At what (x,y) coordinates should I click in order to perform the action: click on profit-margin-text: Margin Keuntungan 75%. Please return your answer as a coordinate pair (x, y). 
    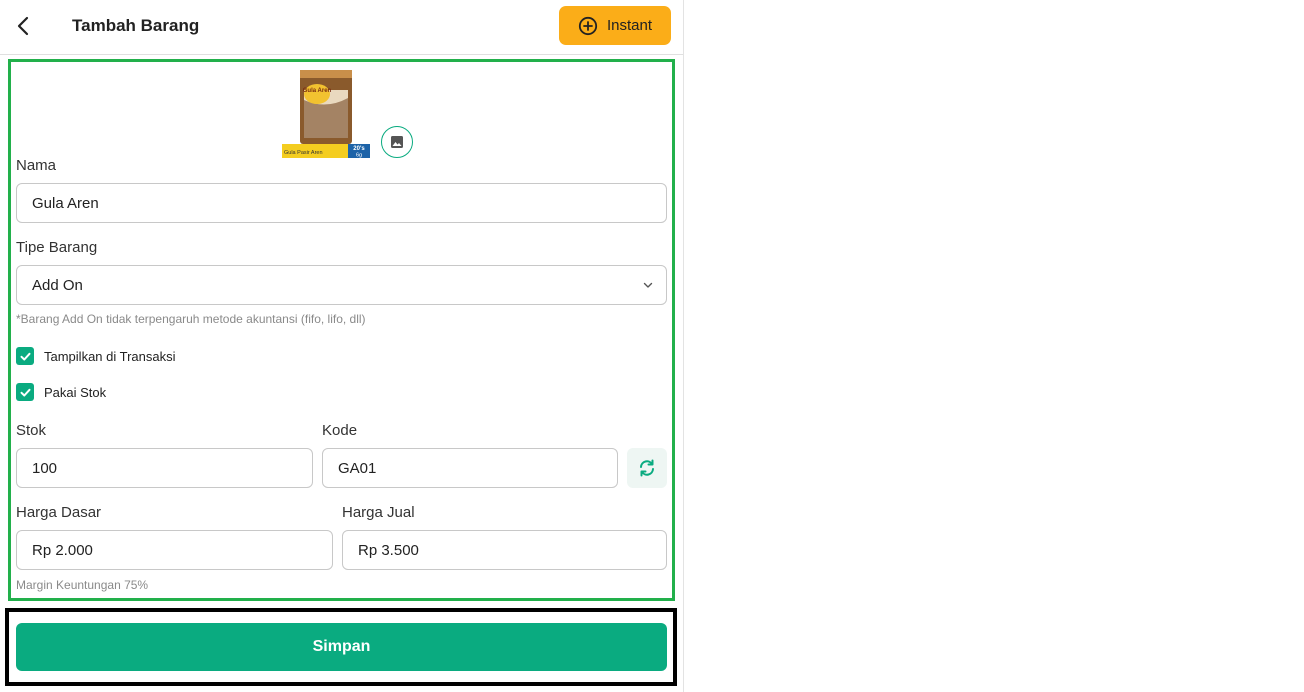
    Looking at the image, I should click on (82, 585).